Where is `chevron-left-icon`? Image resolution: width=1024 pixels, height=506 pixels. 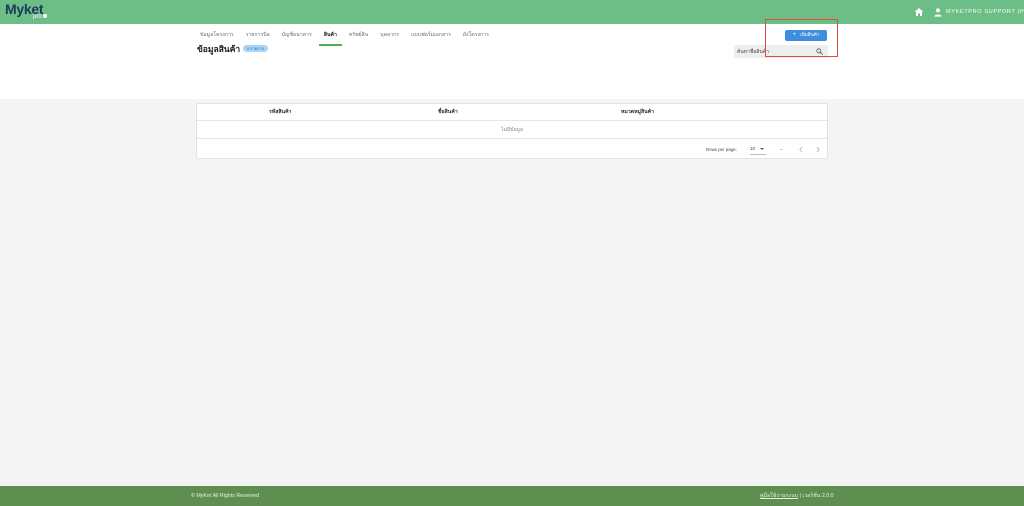 chevron-left-icon is located at coordinates (801, 149).